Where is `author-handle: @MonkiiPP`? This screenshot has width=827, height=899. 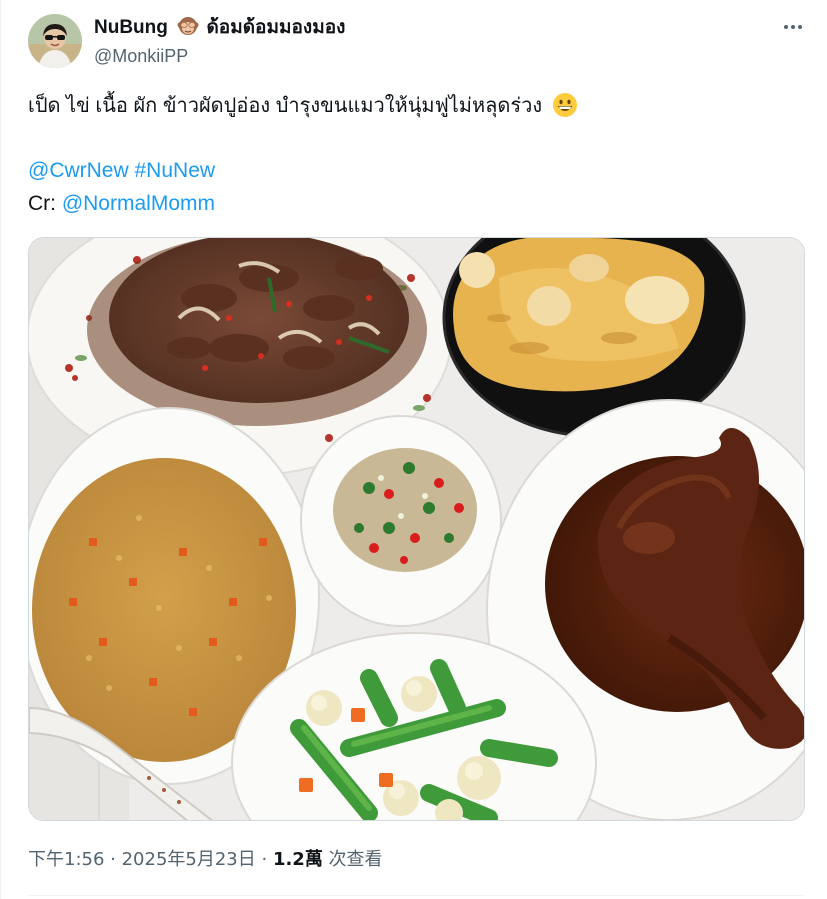
author-handle: @MonkiiPP is located at coordinates (141, 56).